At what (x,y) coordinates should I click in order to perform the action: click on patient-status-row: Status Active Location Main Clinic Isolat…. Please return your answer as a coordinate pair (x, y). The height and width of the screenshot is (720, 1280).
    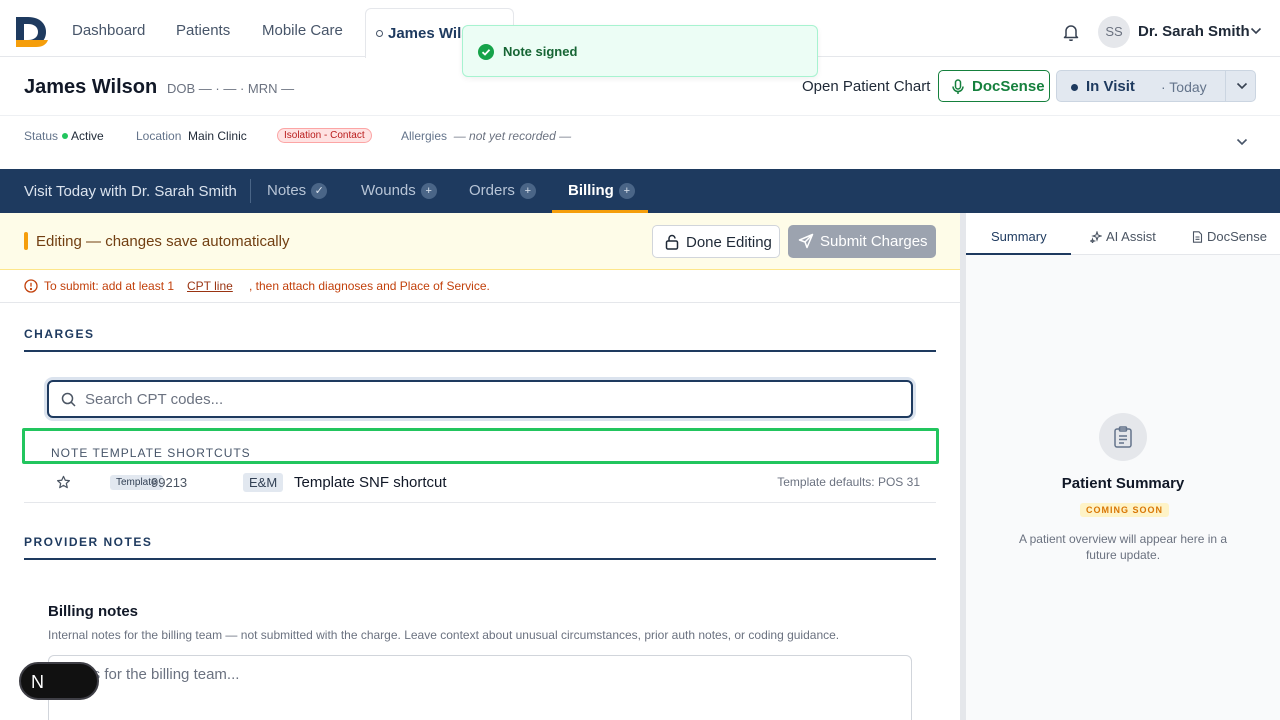
    Looking at the image, I should click on (640, 142).